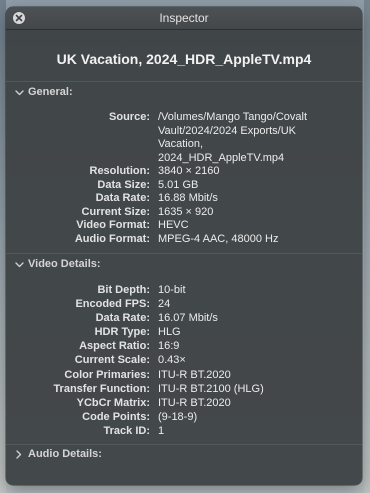  Describe the element at coordinates (123, 184) in the screenshot. I see `row-label: Data Size:` at that location.